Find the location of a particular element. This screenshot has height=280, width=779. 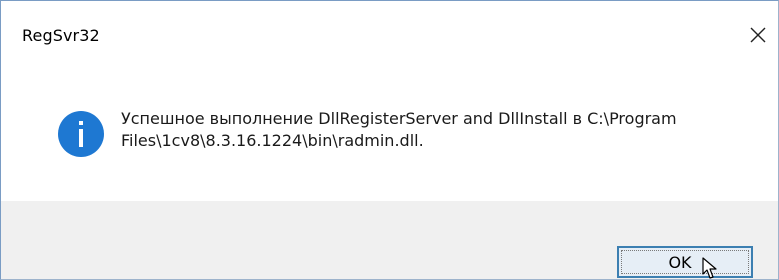

ok-button: OK is located at coordinates (685, 262).